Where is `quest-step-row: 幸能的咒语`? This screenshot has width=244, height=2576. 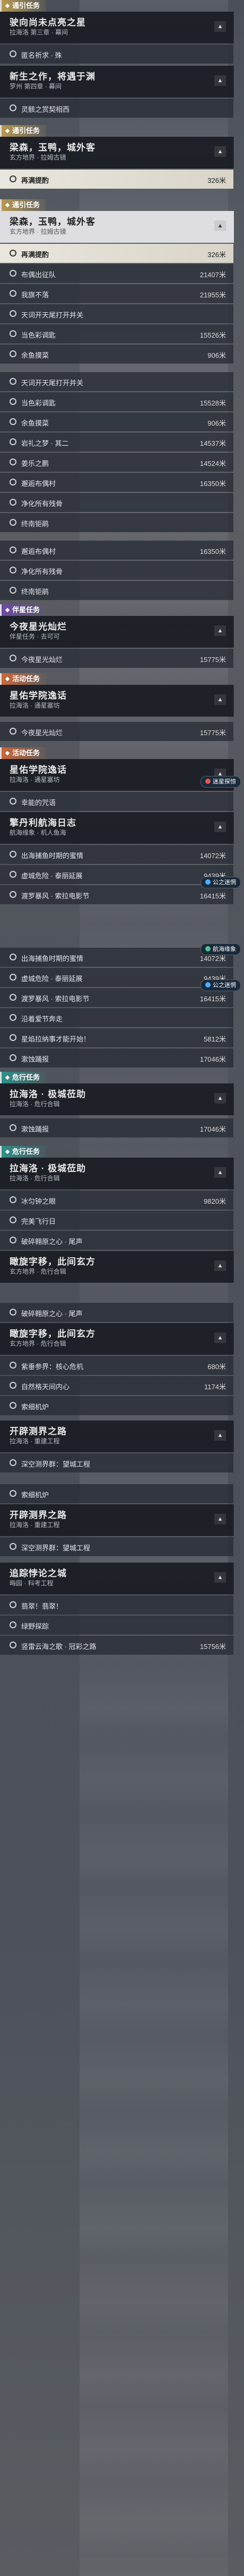
quest-step-row: 幸能的咒语 is located at coordinates (117, 801).